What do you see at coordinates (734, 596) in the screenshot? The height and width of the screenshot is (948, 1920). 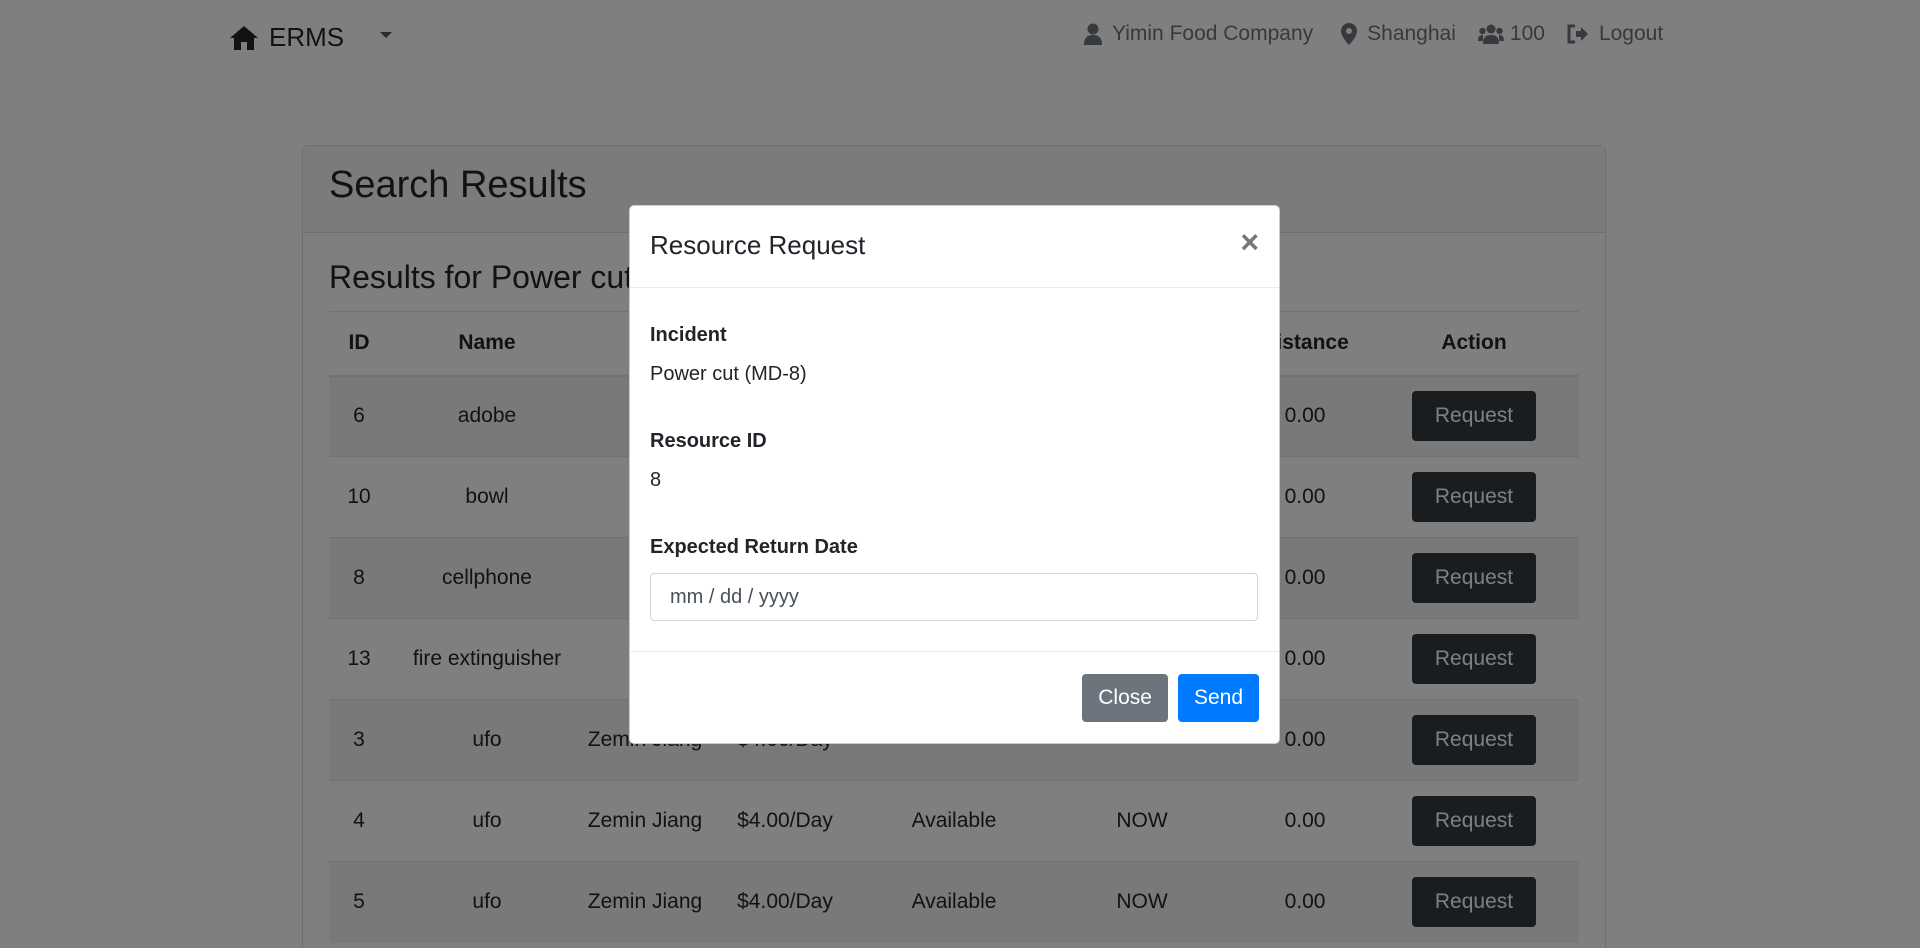 I see `return-date-placeholder: mm / dd / yyyy` at bounding box center [734, 596].